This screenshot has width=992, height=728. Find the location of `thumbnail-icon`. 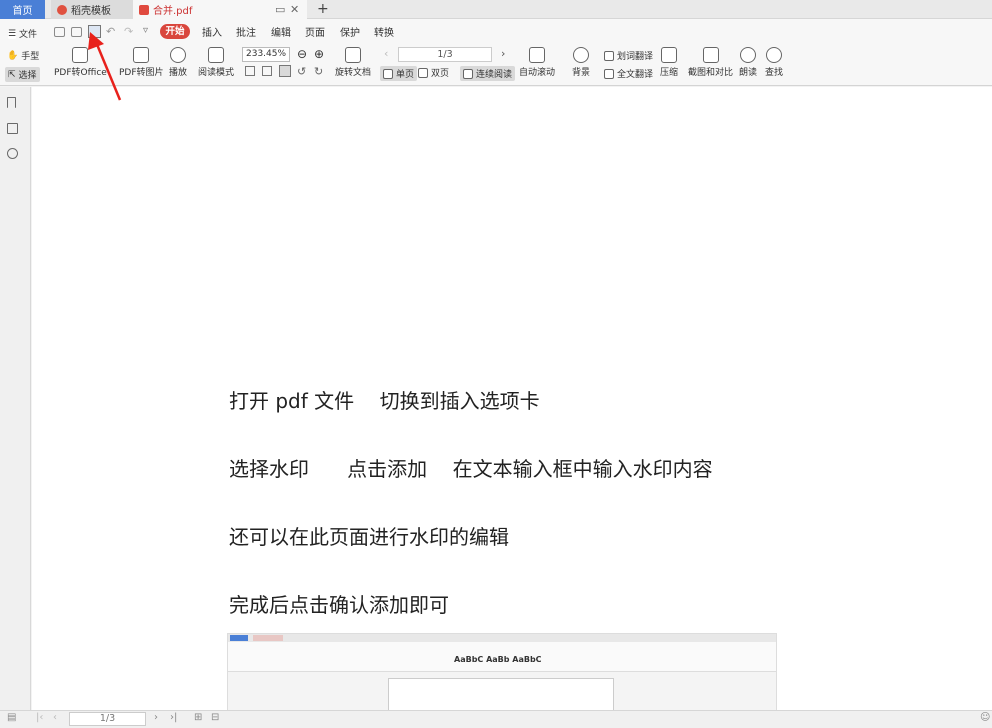

thumbnail-icon is located at coordinates (12, 128).